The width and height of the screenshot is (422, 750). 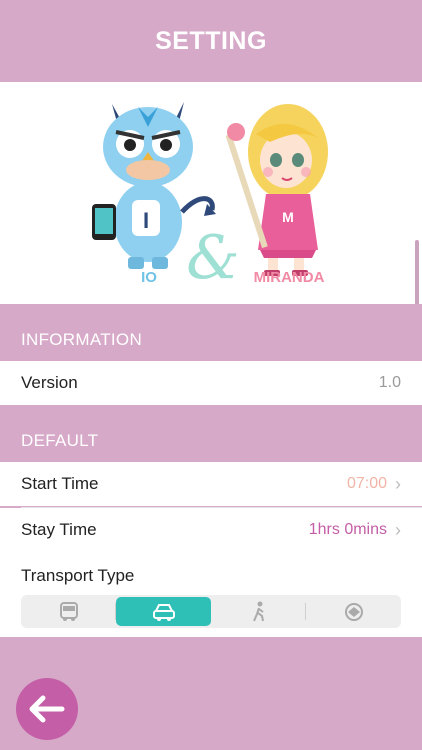 I want to click on transport-type-label: Transport Type, so click(x=78, y=575).